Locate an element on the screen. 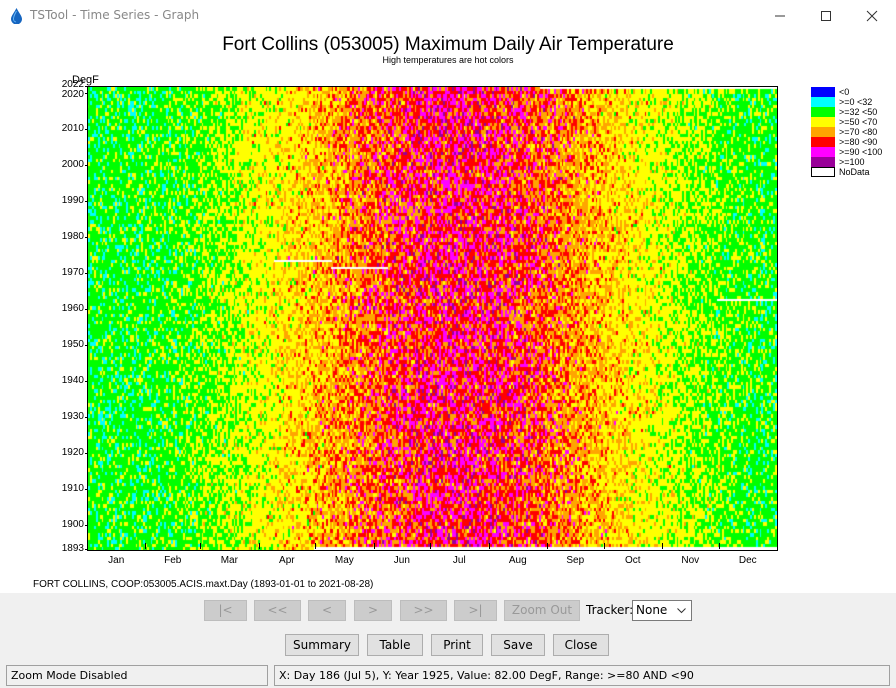 Image resolution: width=896 pixels, height=688 pixels. y-tick-label: 1940 is located at coordinates (72, 380).